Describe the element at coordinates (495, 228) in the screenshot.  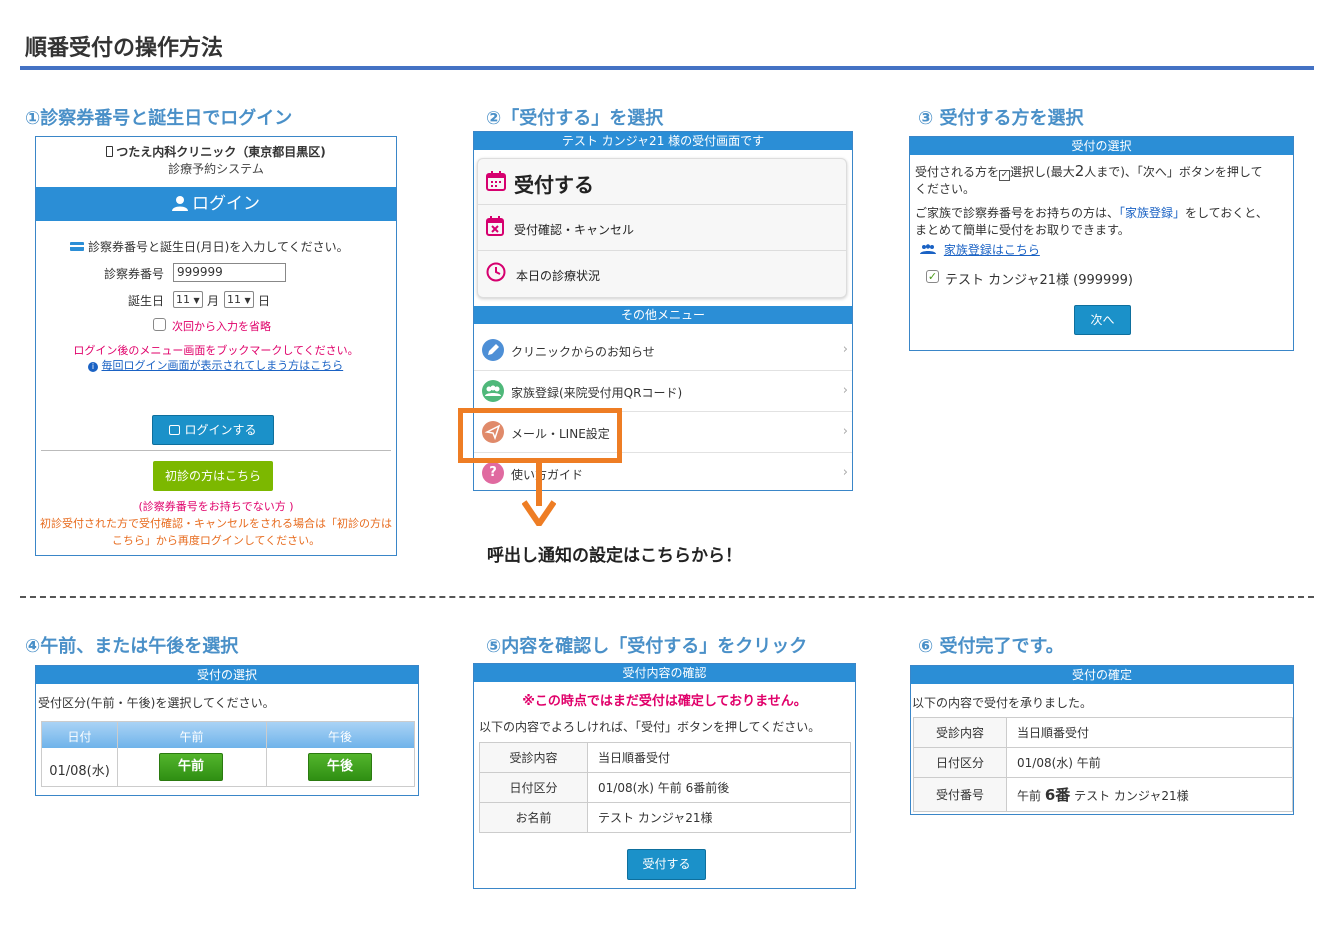
I see `calendar-x-icon` at that location.